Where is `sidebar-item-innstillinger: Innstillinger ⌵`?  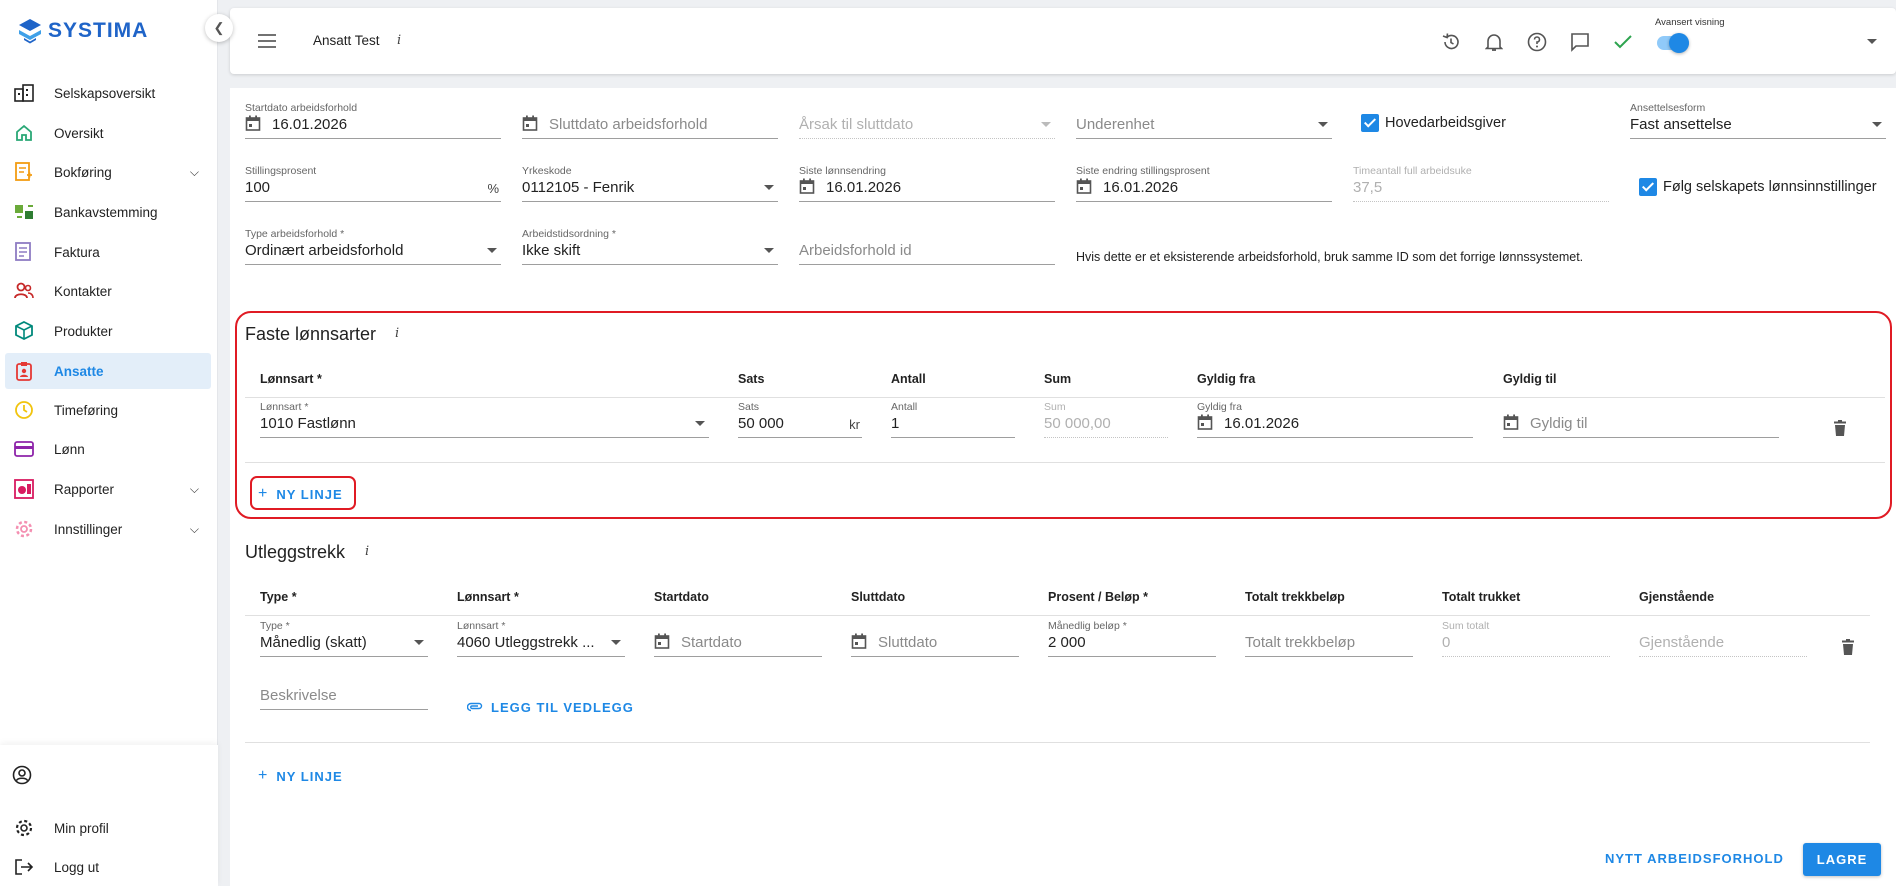
sidebar-item-innstillinger: Innstillinger ⌵ is located at coordinates (108, 529).